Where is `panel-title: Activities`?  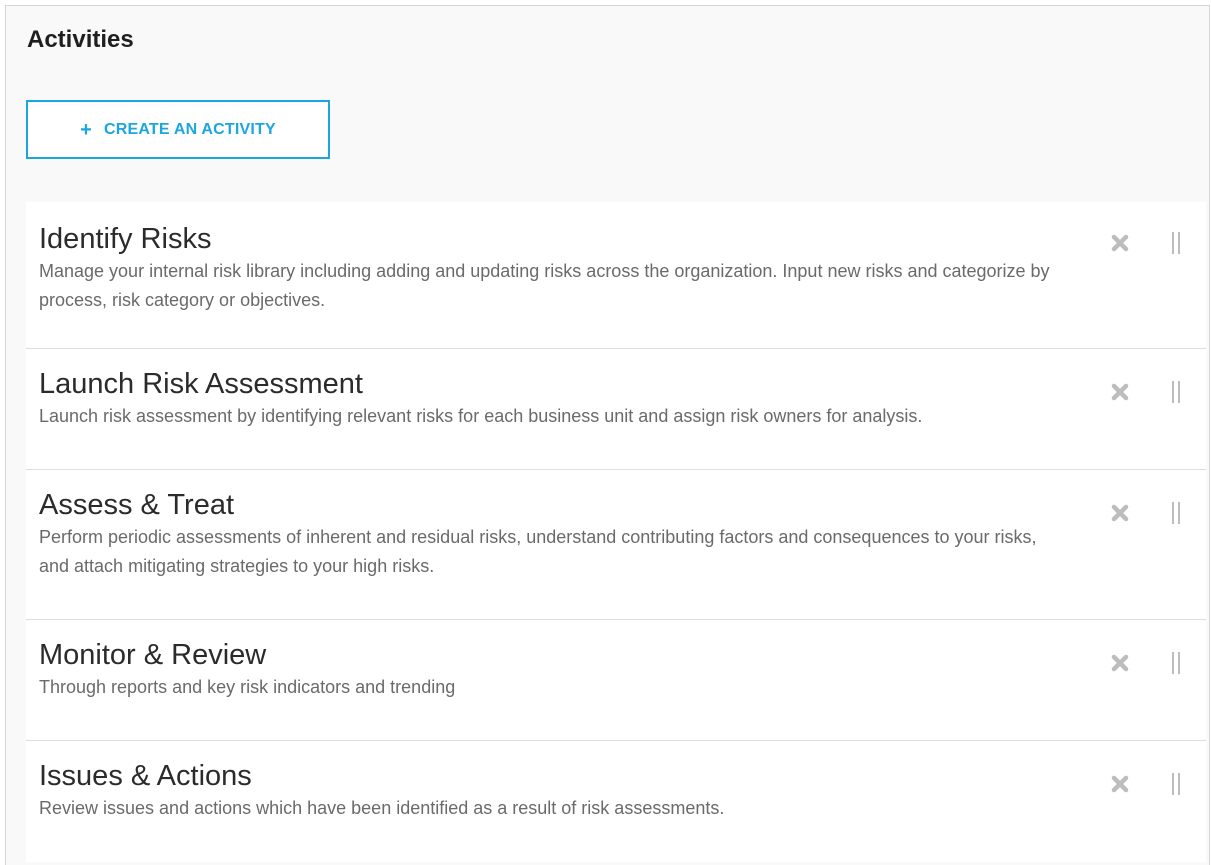 panel-title: Activities is located at coordinates (80, 39).